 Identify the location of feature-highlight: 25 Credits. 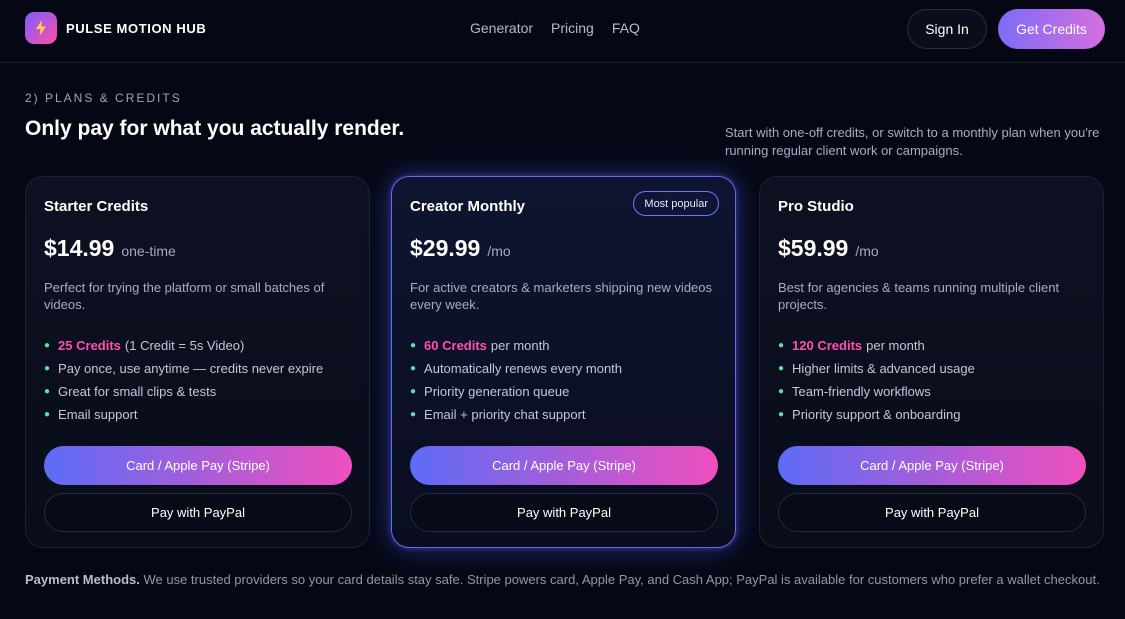
(89, 345).